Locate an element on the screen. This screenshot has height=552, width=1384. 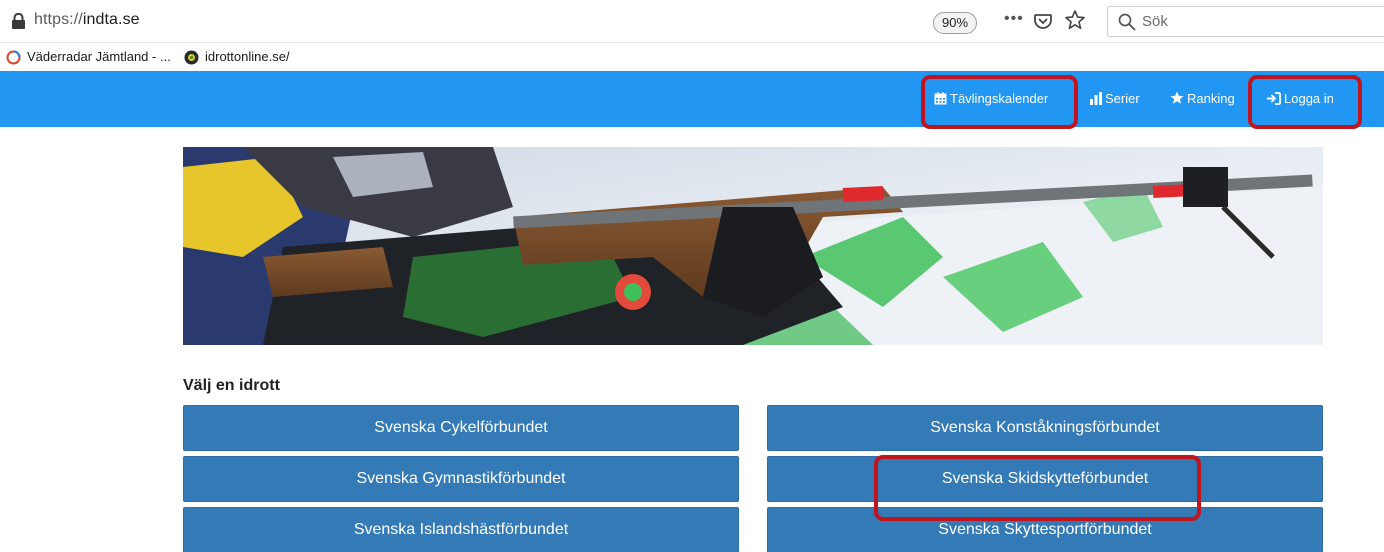
sport-button-cykel: Svenska Cykelförbundet is located at coordinates (461, 428).